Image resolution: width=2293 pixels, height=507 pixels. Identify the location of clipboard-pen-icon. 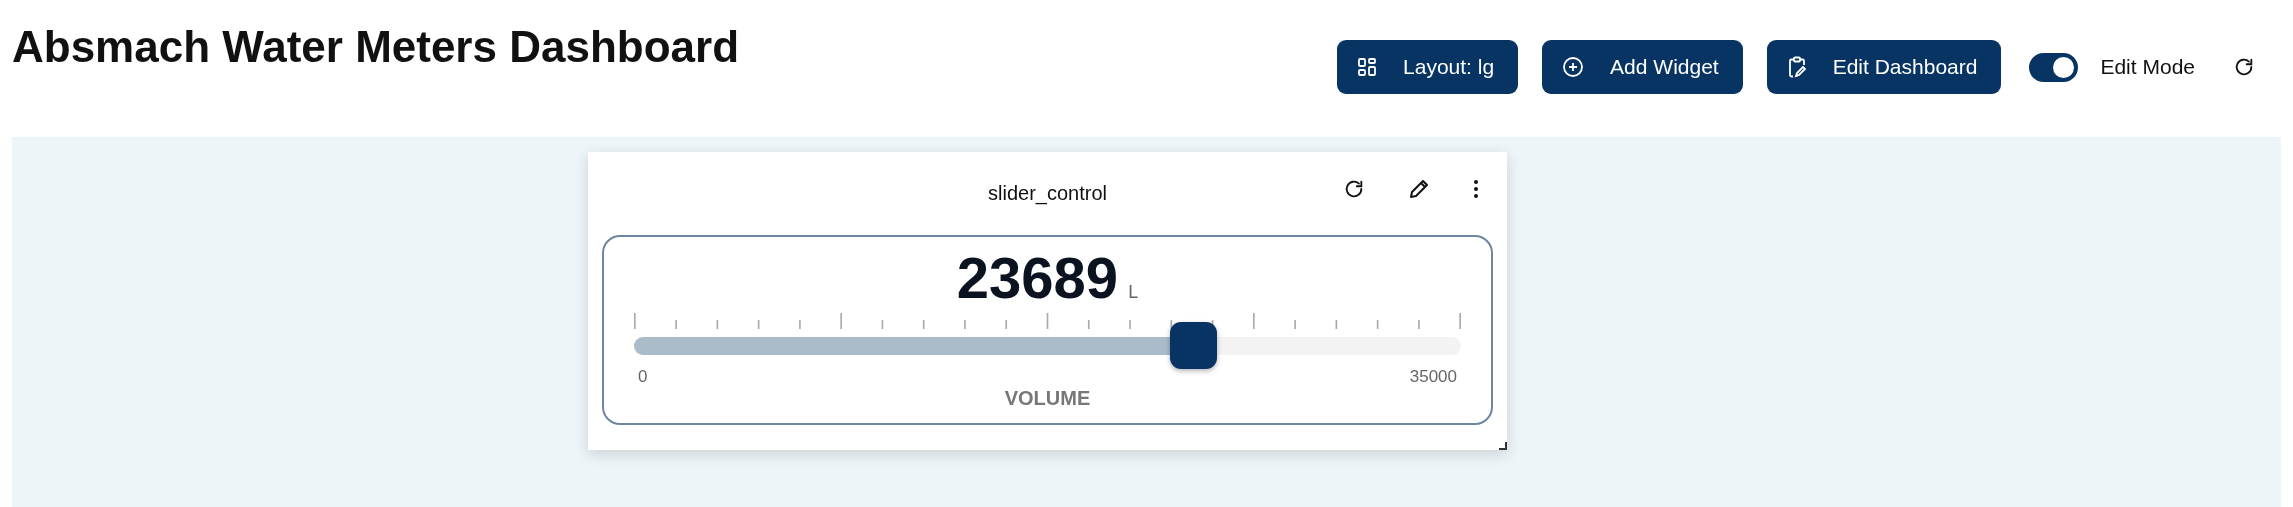
(1796, 67).